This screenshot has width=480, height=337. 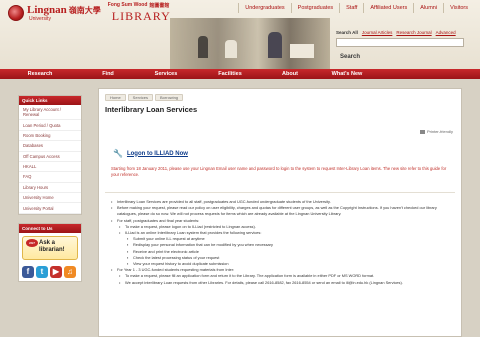 What do you see at coordinates (50, 167) in the screenshot?
I see `quick-link-item: HKALL` at bounding box center [50, 167].